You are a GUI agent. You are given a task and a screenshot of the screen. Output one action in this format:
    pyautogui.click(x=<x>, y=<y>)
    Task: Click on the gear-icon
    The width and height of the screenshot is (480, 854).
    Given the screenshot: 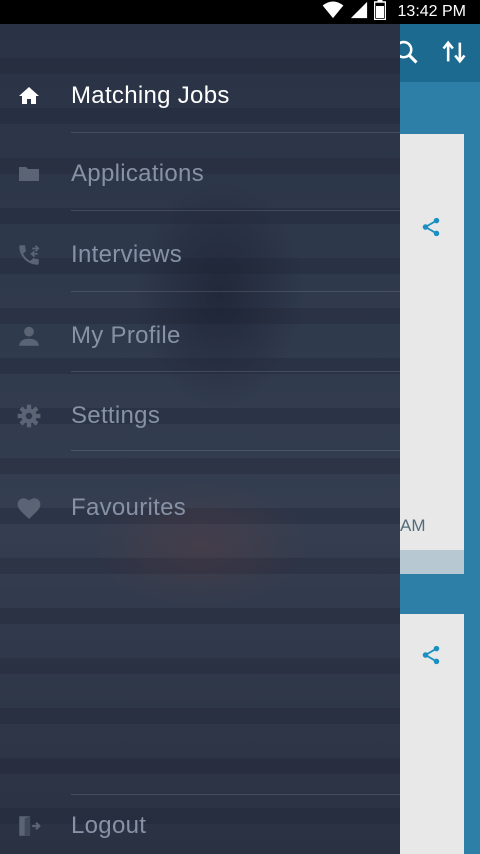 What is the action you would take?
    pyautogui.click(x=29, y=416)
    